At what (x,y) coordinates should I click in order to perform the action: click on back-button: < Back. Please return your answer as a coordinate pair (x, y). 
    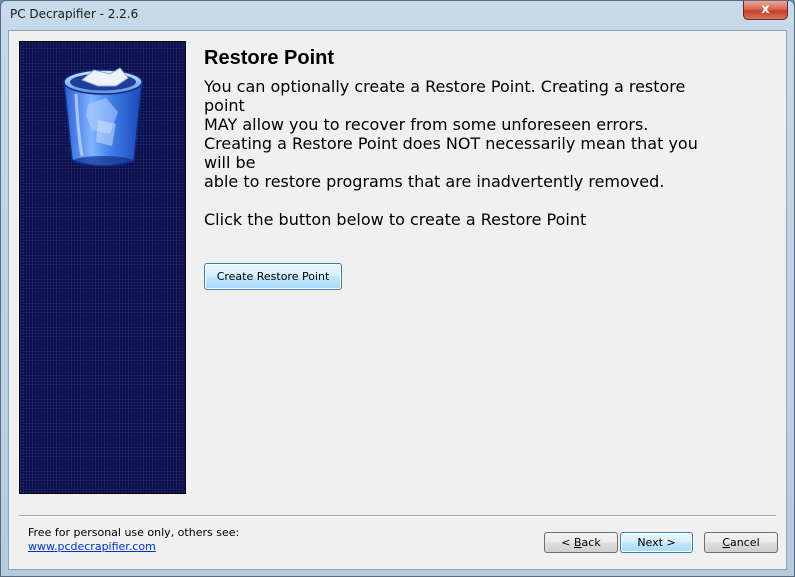
    Looking at the image, I should click on (581, 542).